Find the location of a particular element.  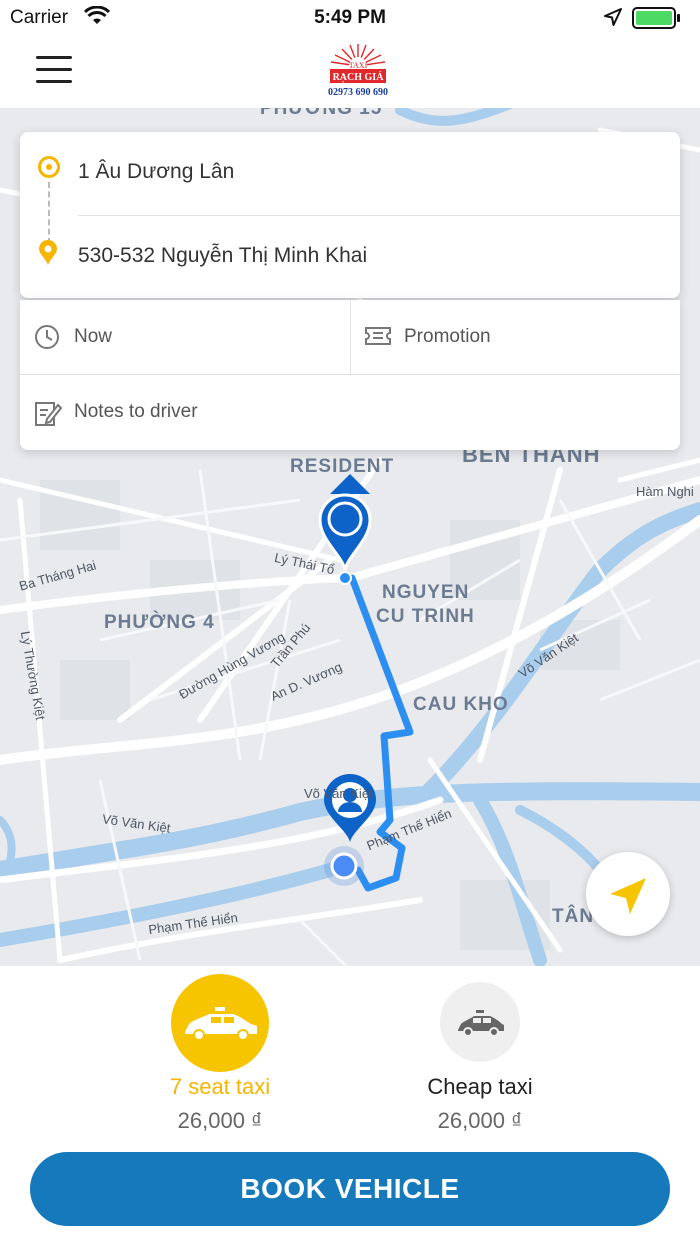

app-header: TAXI RẠCH GIÁ 02973 690 690 is located at coordinates (350, 72).